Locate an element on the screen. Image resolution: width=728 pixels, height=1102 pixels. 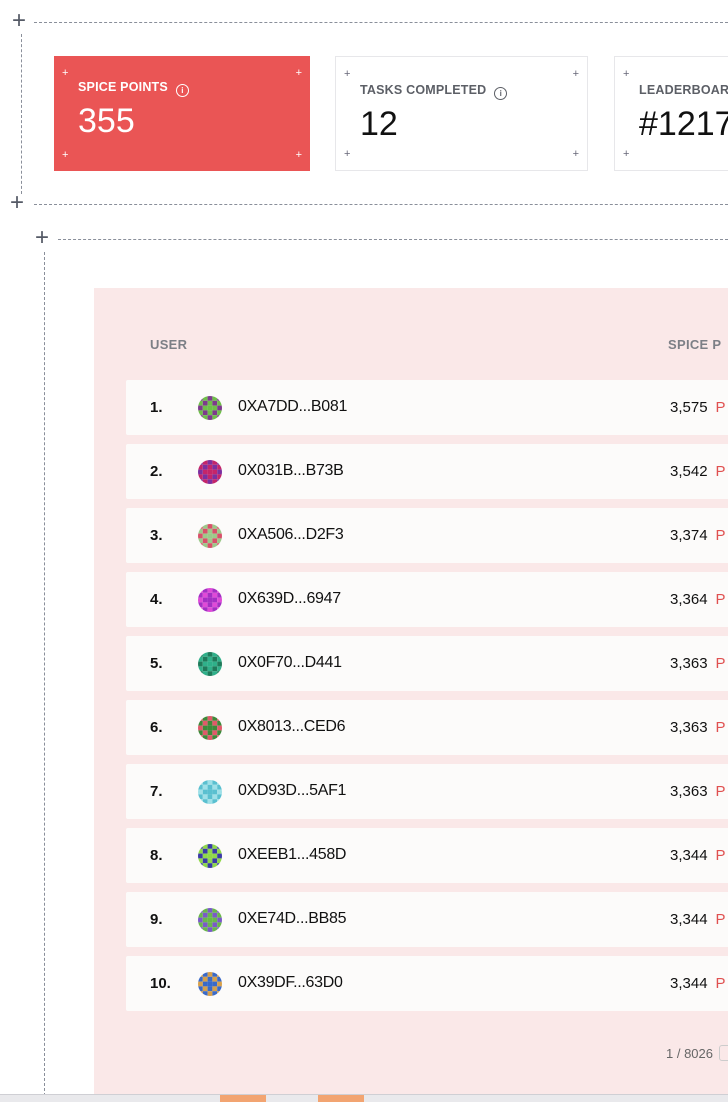
points-value: 3,374 is located at coordinates (689, 535).